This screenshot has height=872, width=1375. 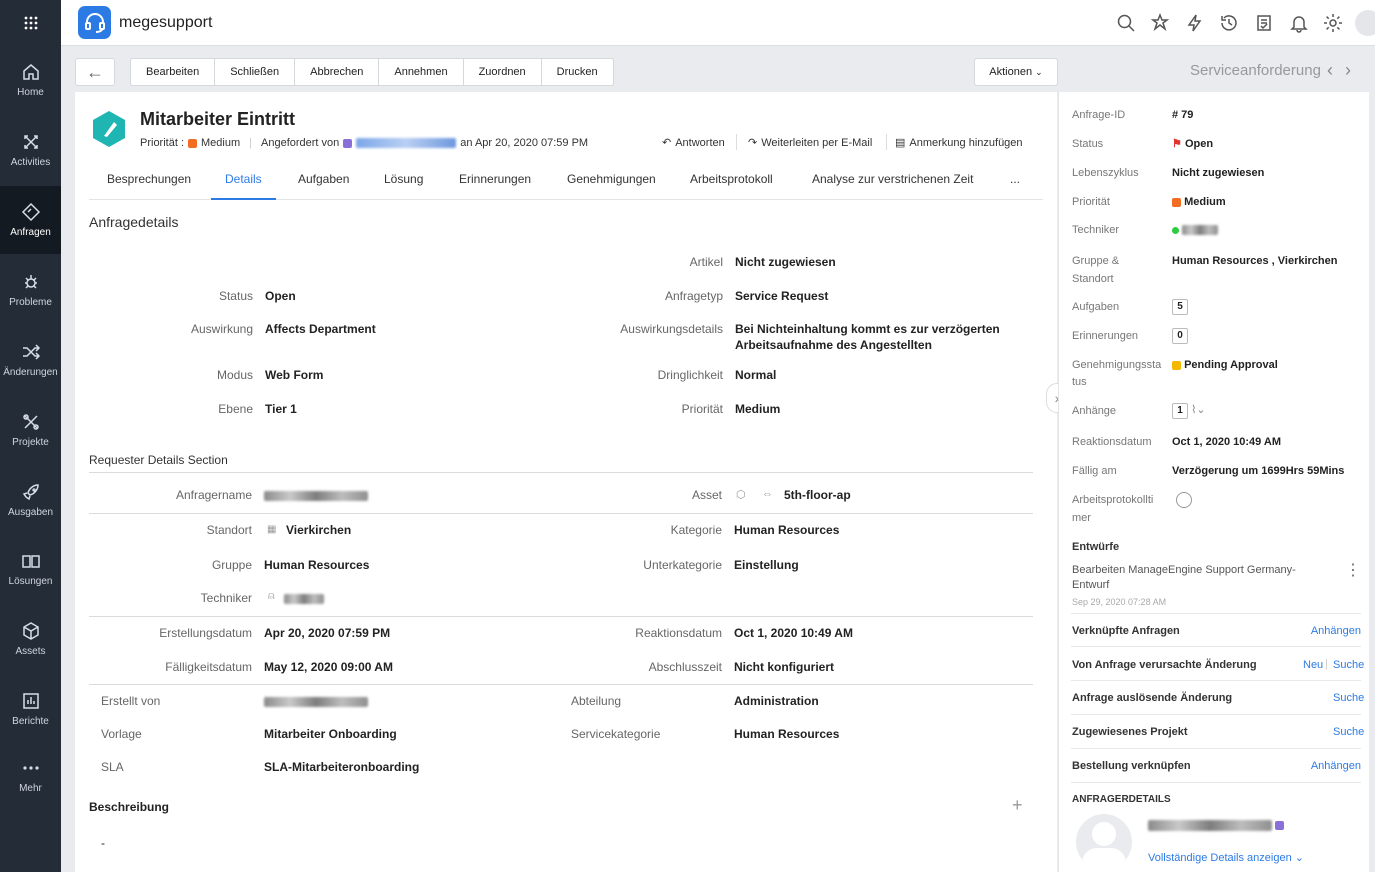 I want to click on tab-besprechungen: Besprechungen, so click(x=149, y=186).